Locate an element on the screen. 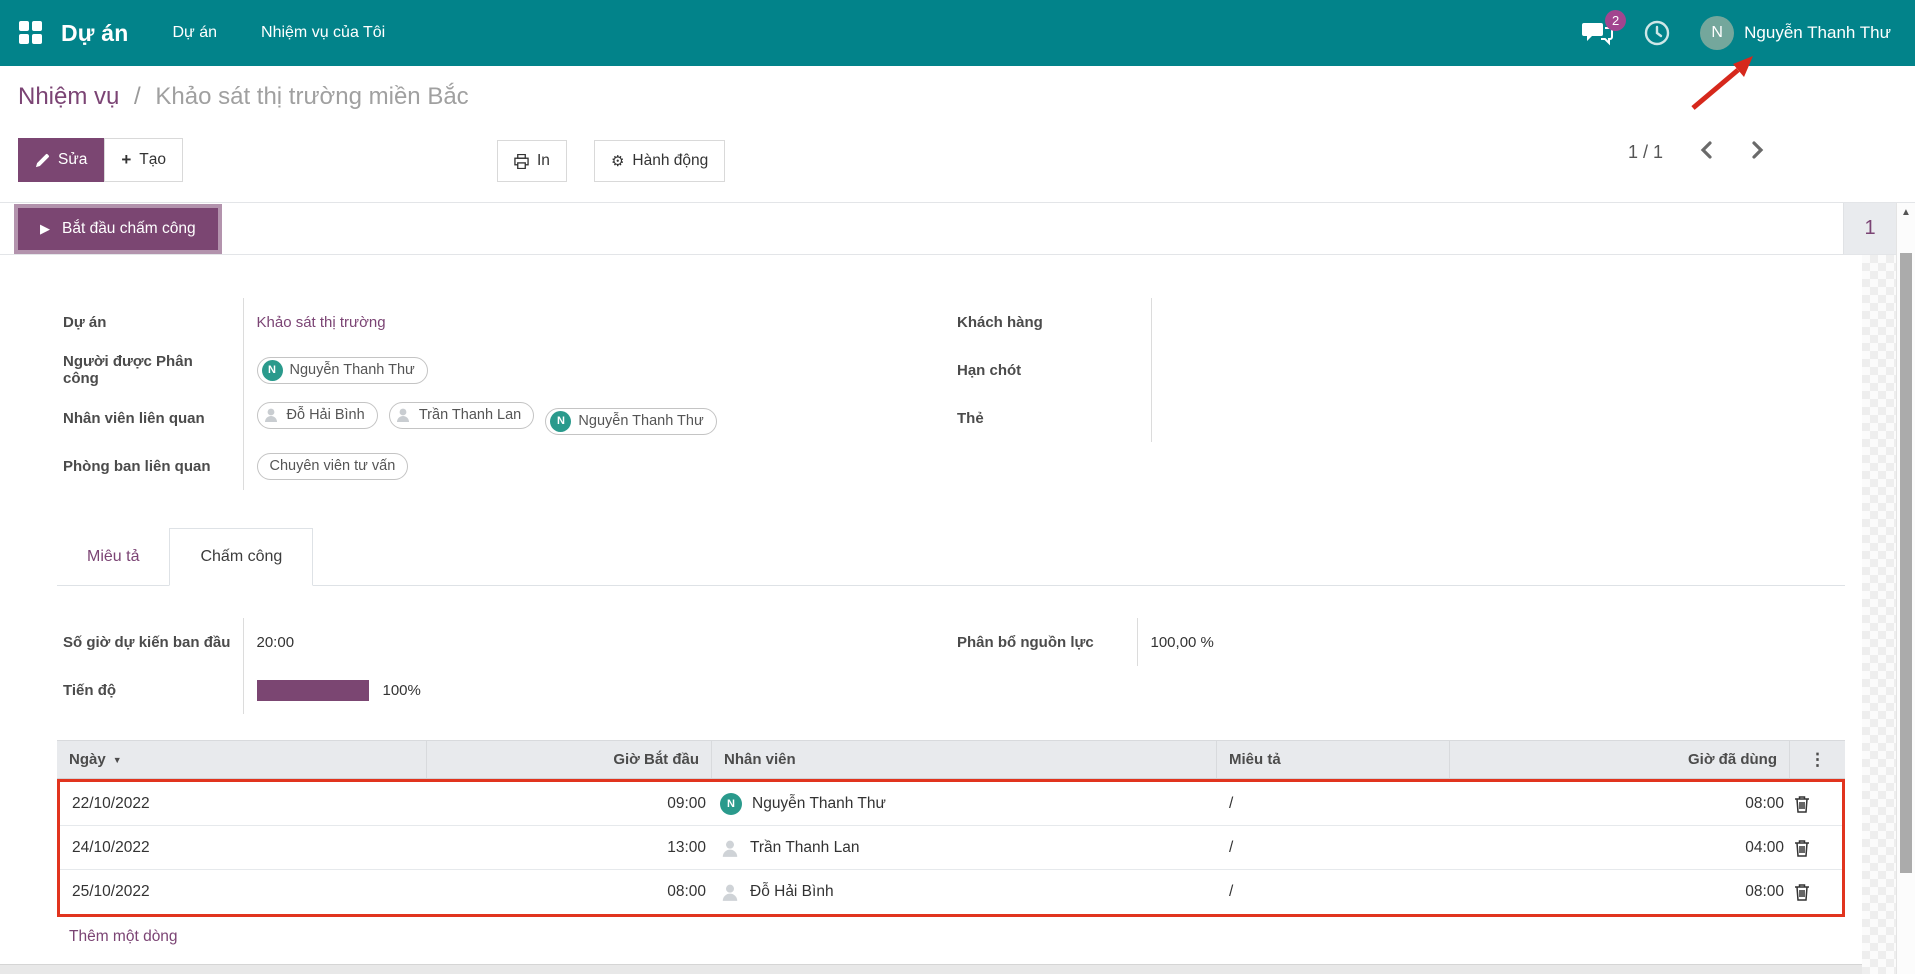 The height and width of the screenshot is (974, 1915). timesheet-row: 25/10/2022 08:00 Đỗ Hải Bình / 08:00 is located at coordinates (951, 892).